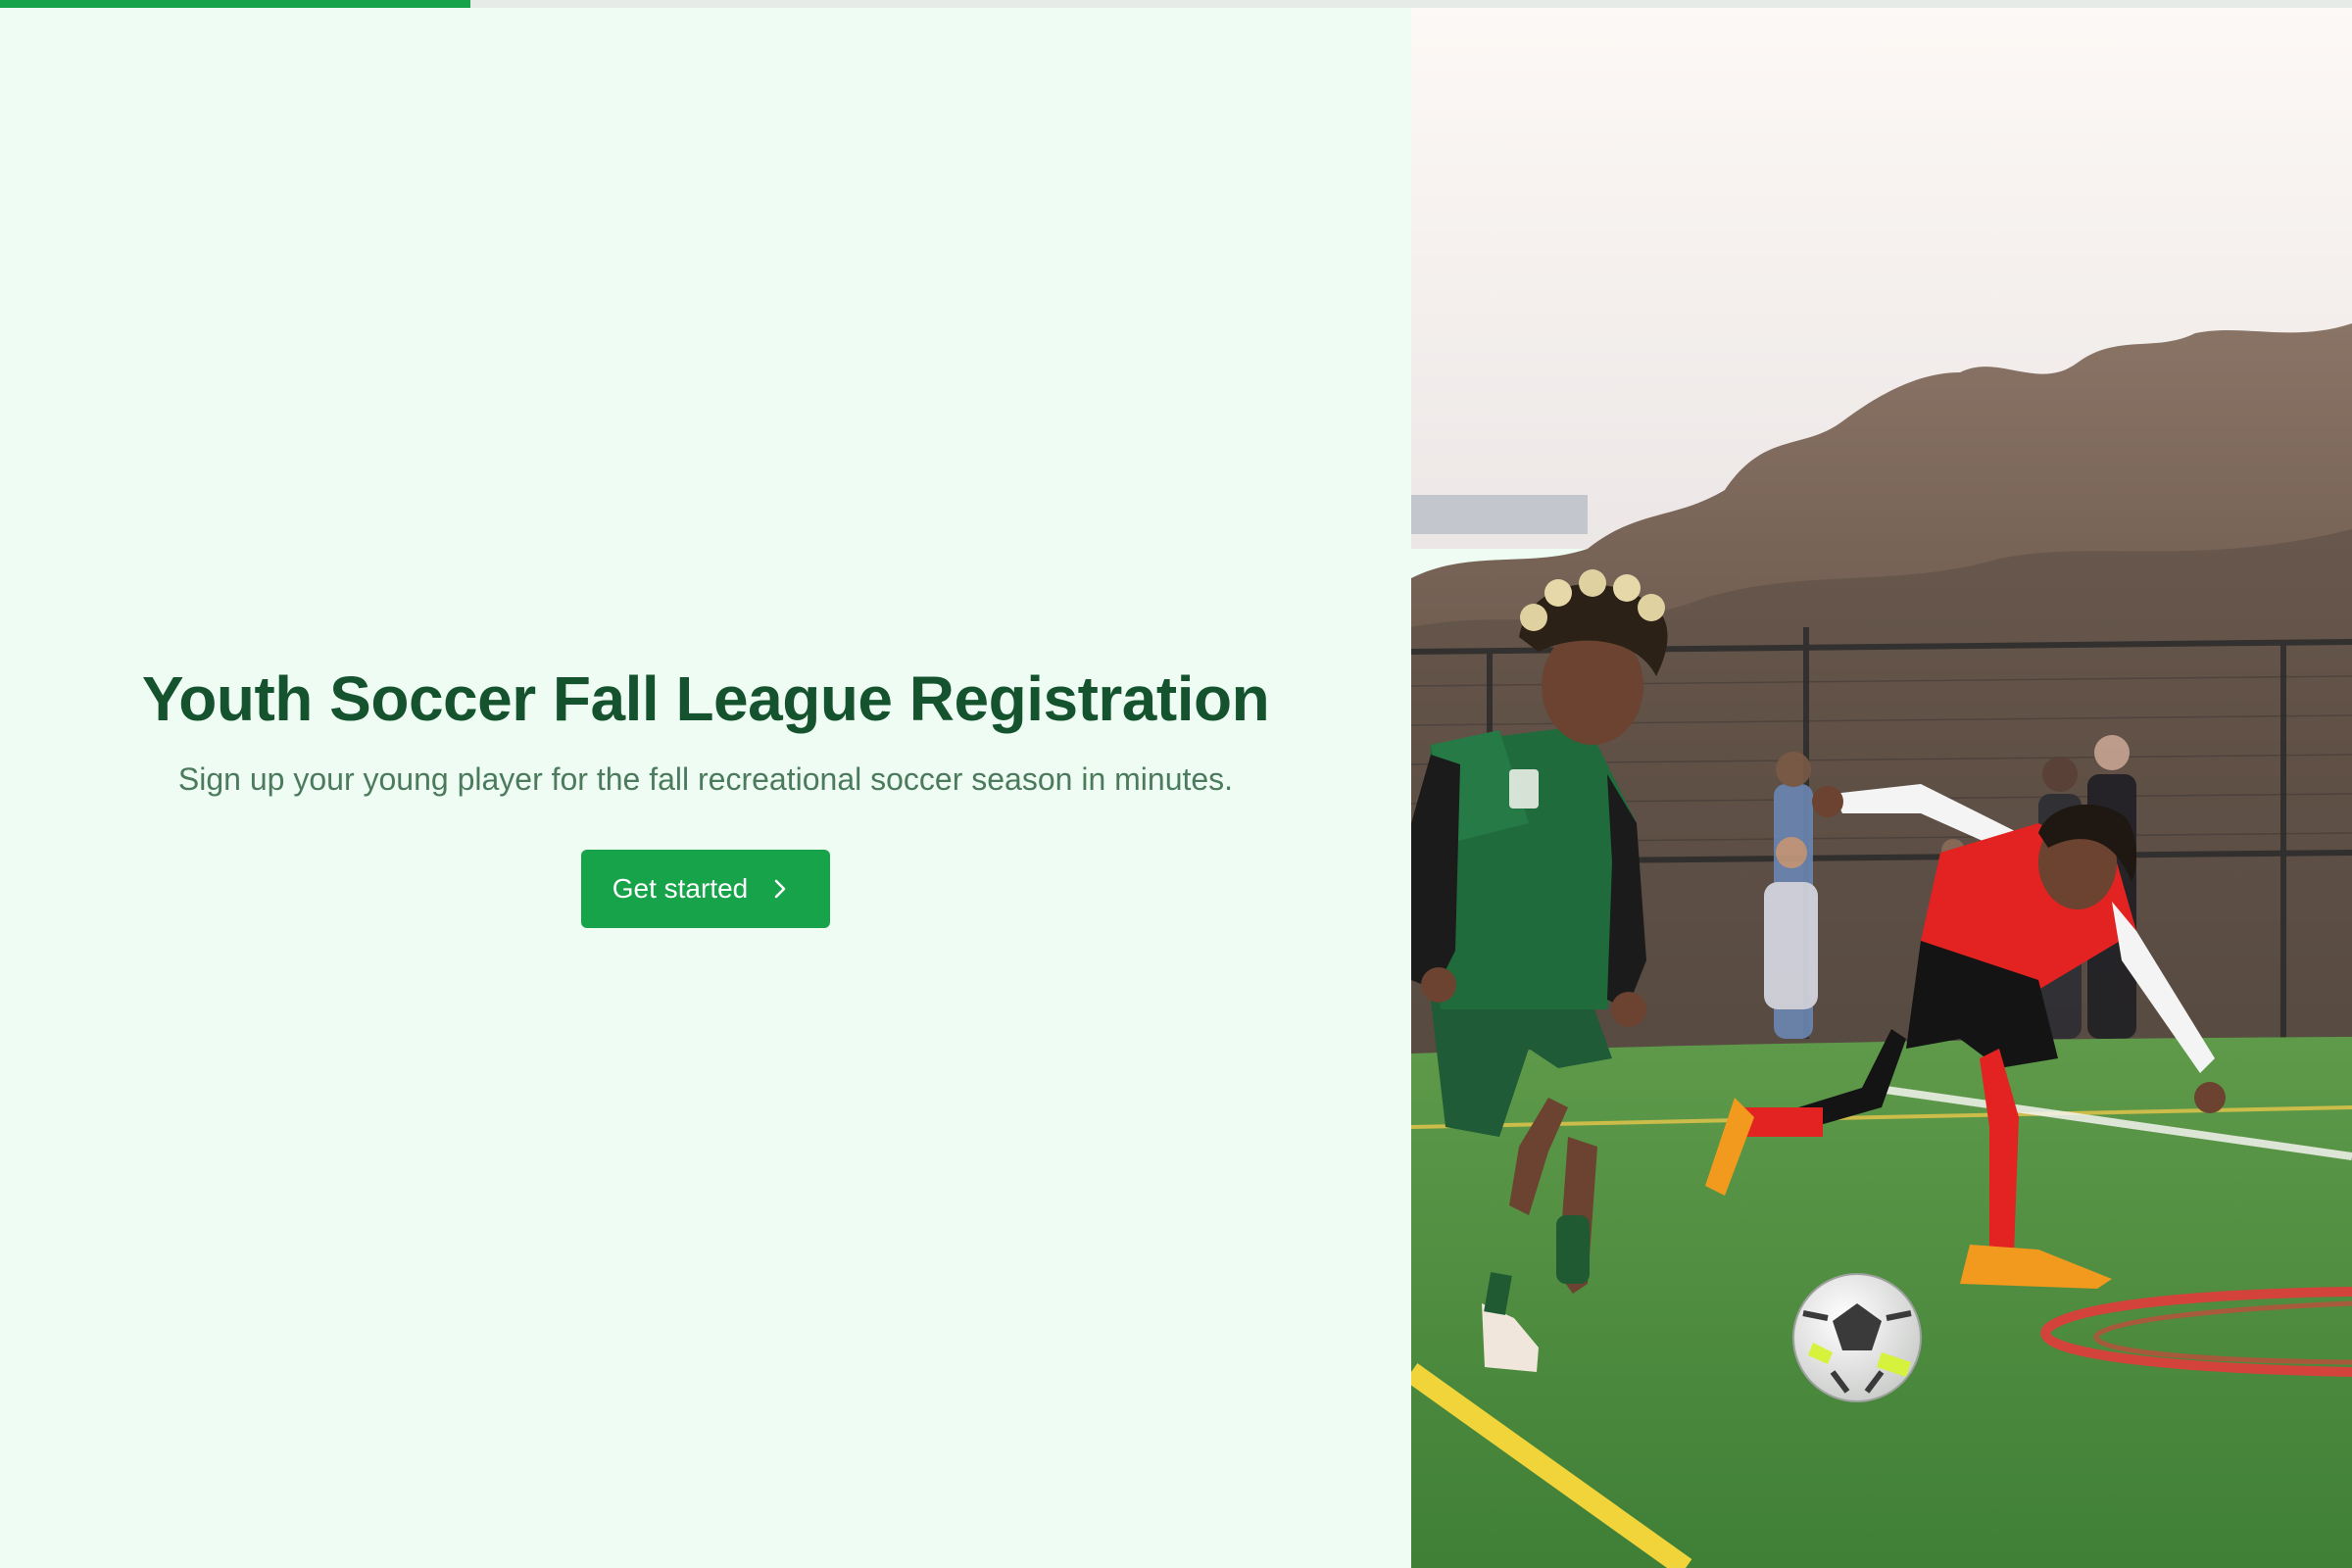  What do you see at coordinates (1176, 4) in the screenshot?
I see `progress-bar` at bounding box center [1176, 4].